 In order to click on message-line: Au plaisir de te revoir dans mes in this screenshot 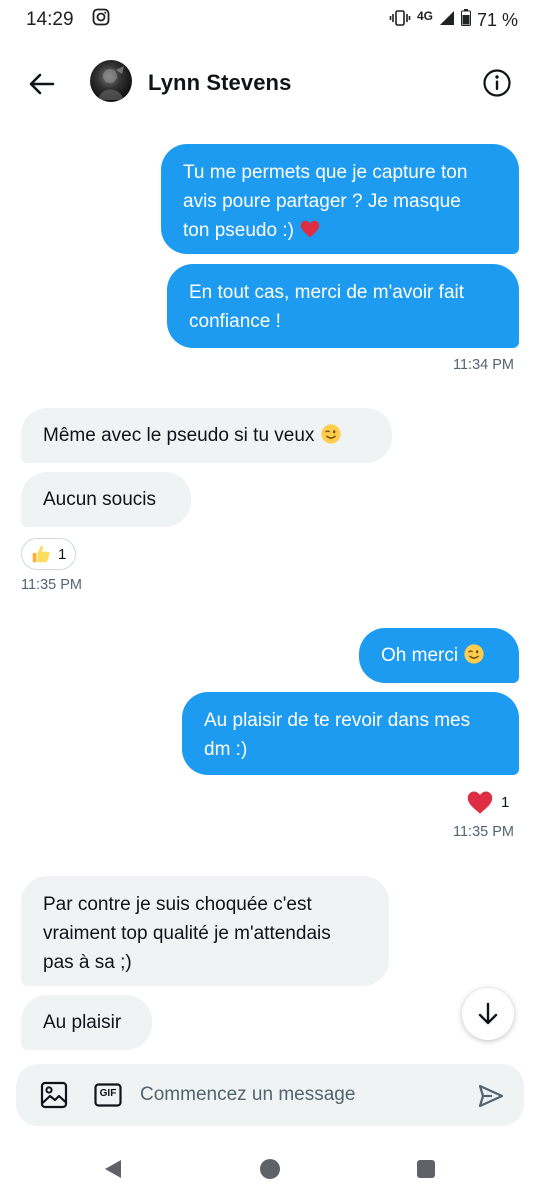, I will do `click(337, 720)`.